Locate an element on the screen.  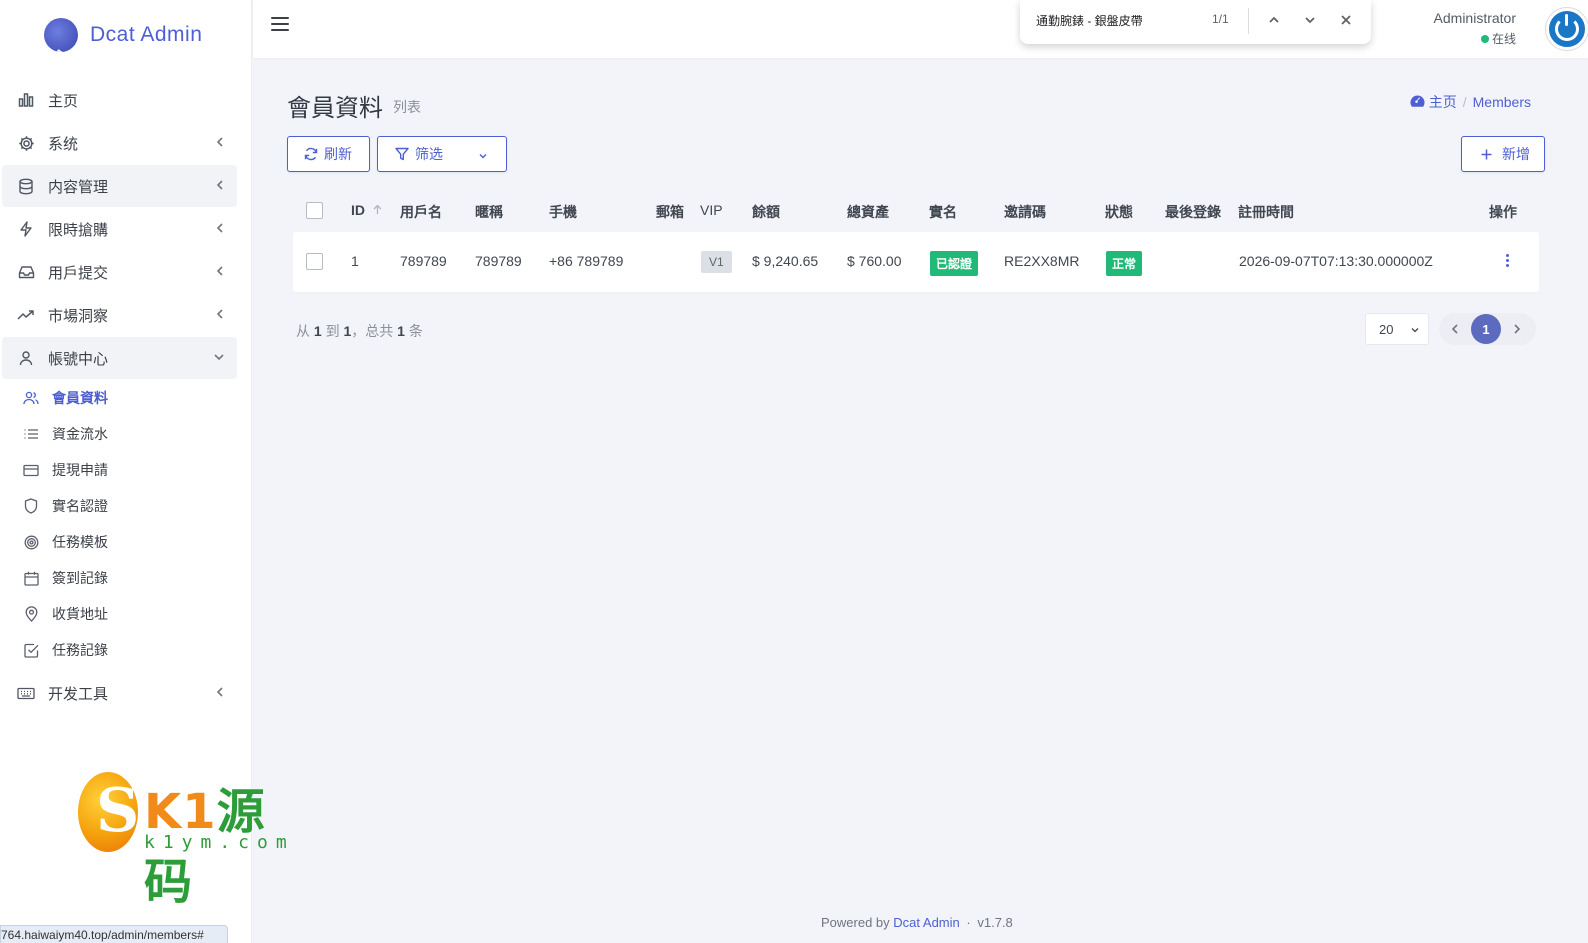
brand-name: Dcat Admin is located at coordinates (146, 34).